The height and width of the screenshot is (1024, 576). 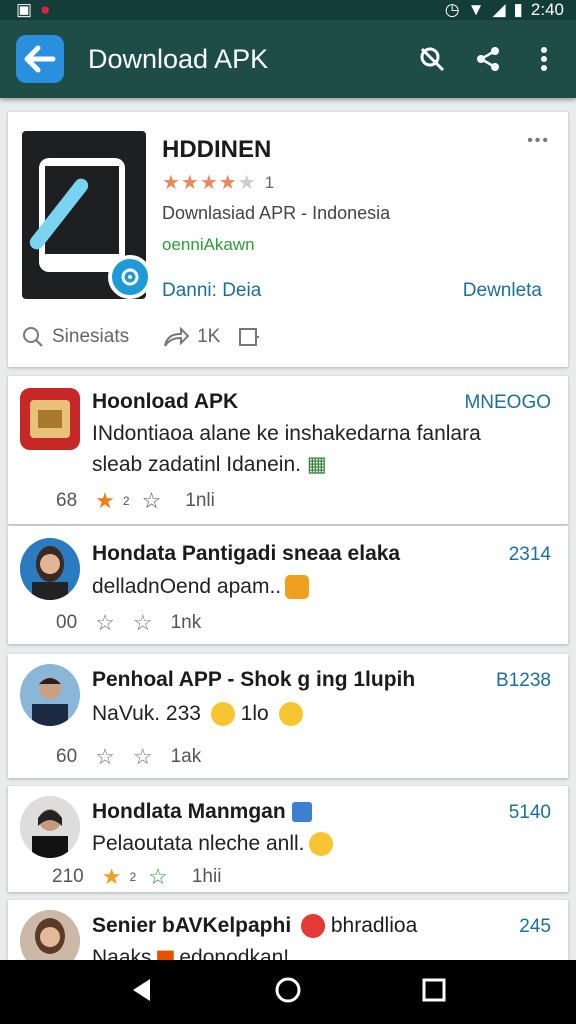 What do you see at coordinates (302, 951) in the screenshot?
I see `item-text: Naaks ▆ edonodkan!` at bounding box center [302, 951].